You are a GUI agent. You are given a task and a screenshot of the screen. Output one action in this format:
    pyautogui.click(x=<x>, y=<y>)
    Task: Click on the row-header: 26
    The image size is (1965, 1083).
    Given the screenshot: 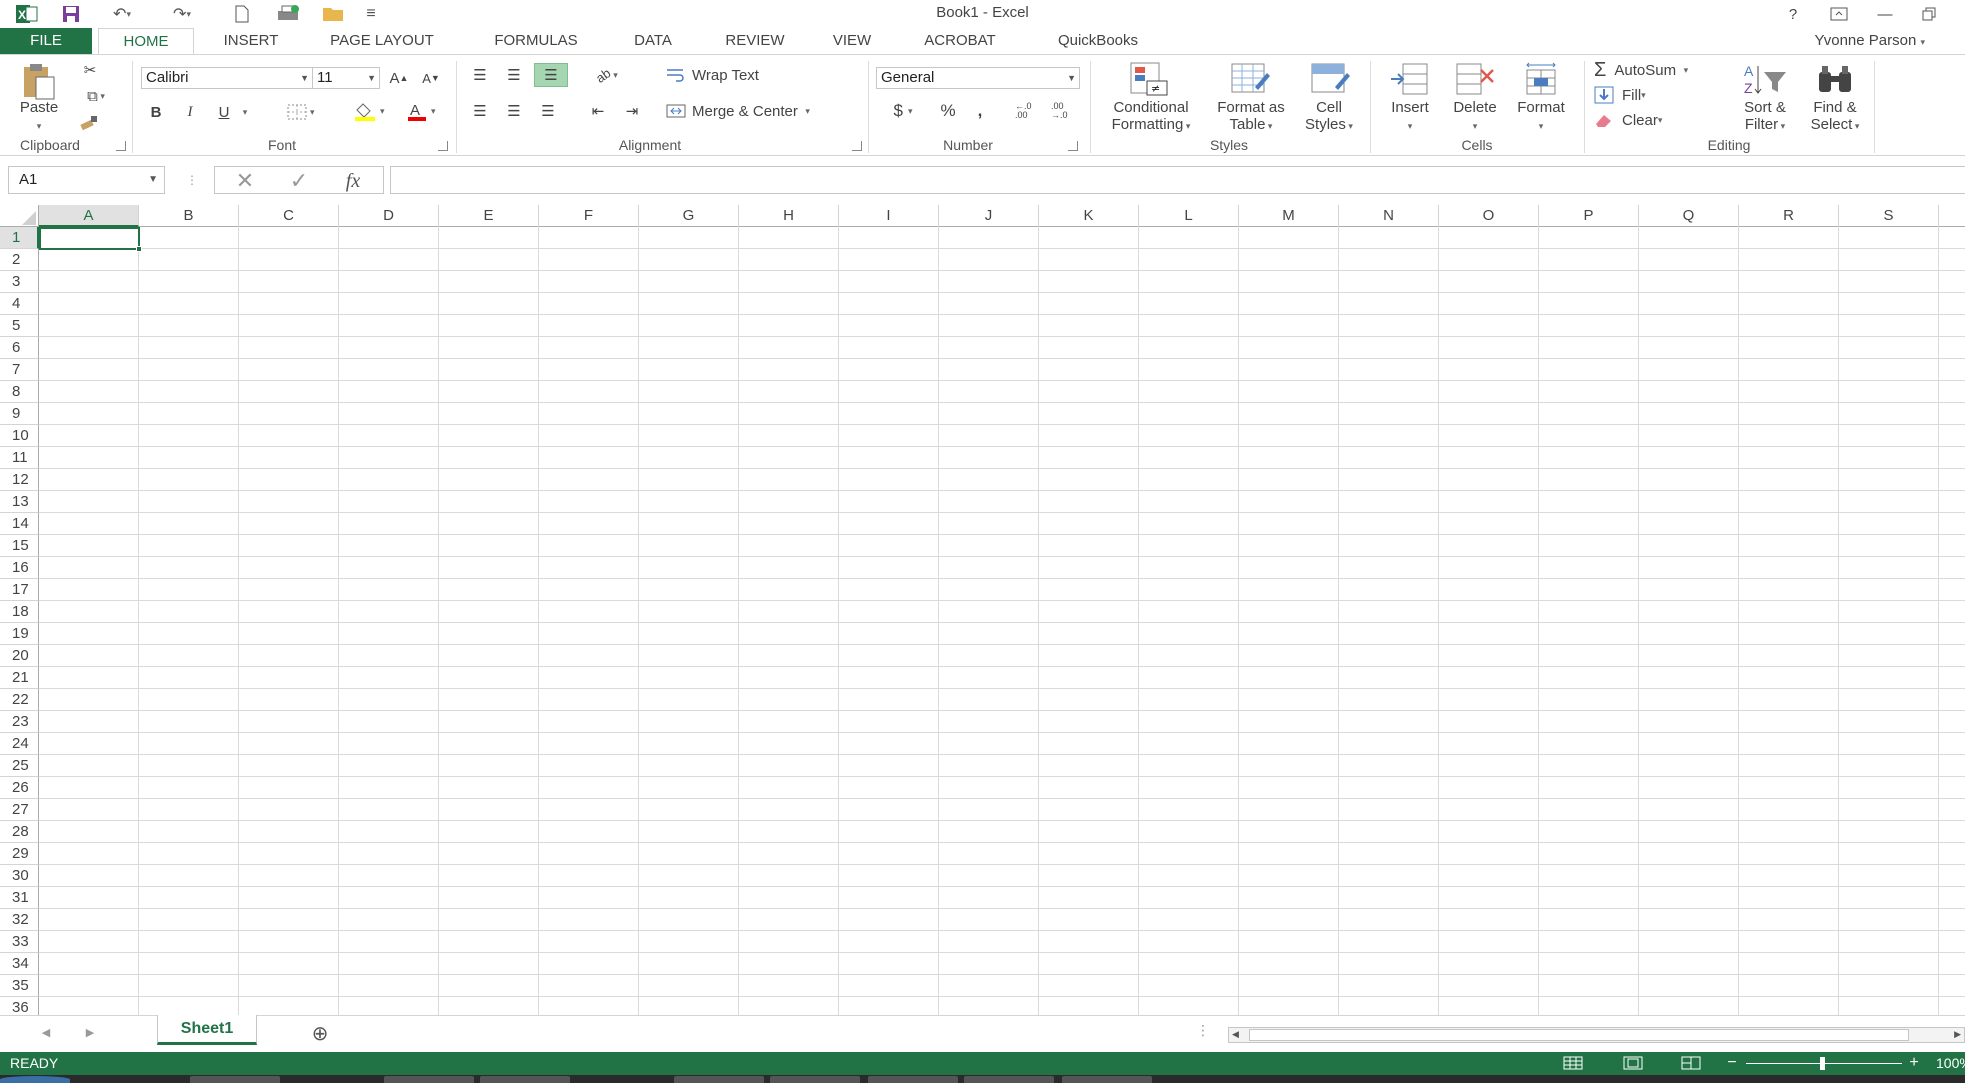 What is the action you would take?
    pyautogui.click(x=19, y=788)
    